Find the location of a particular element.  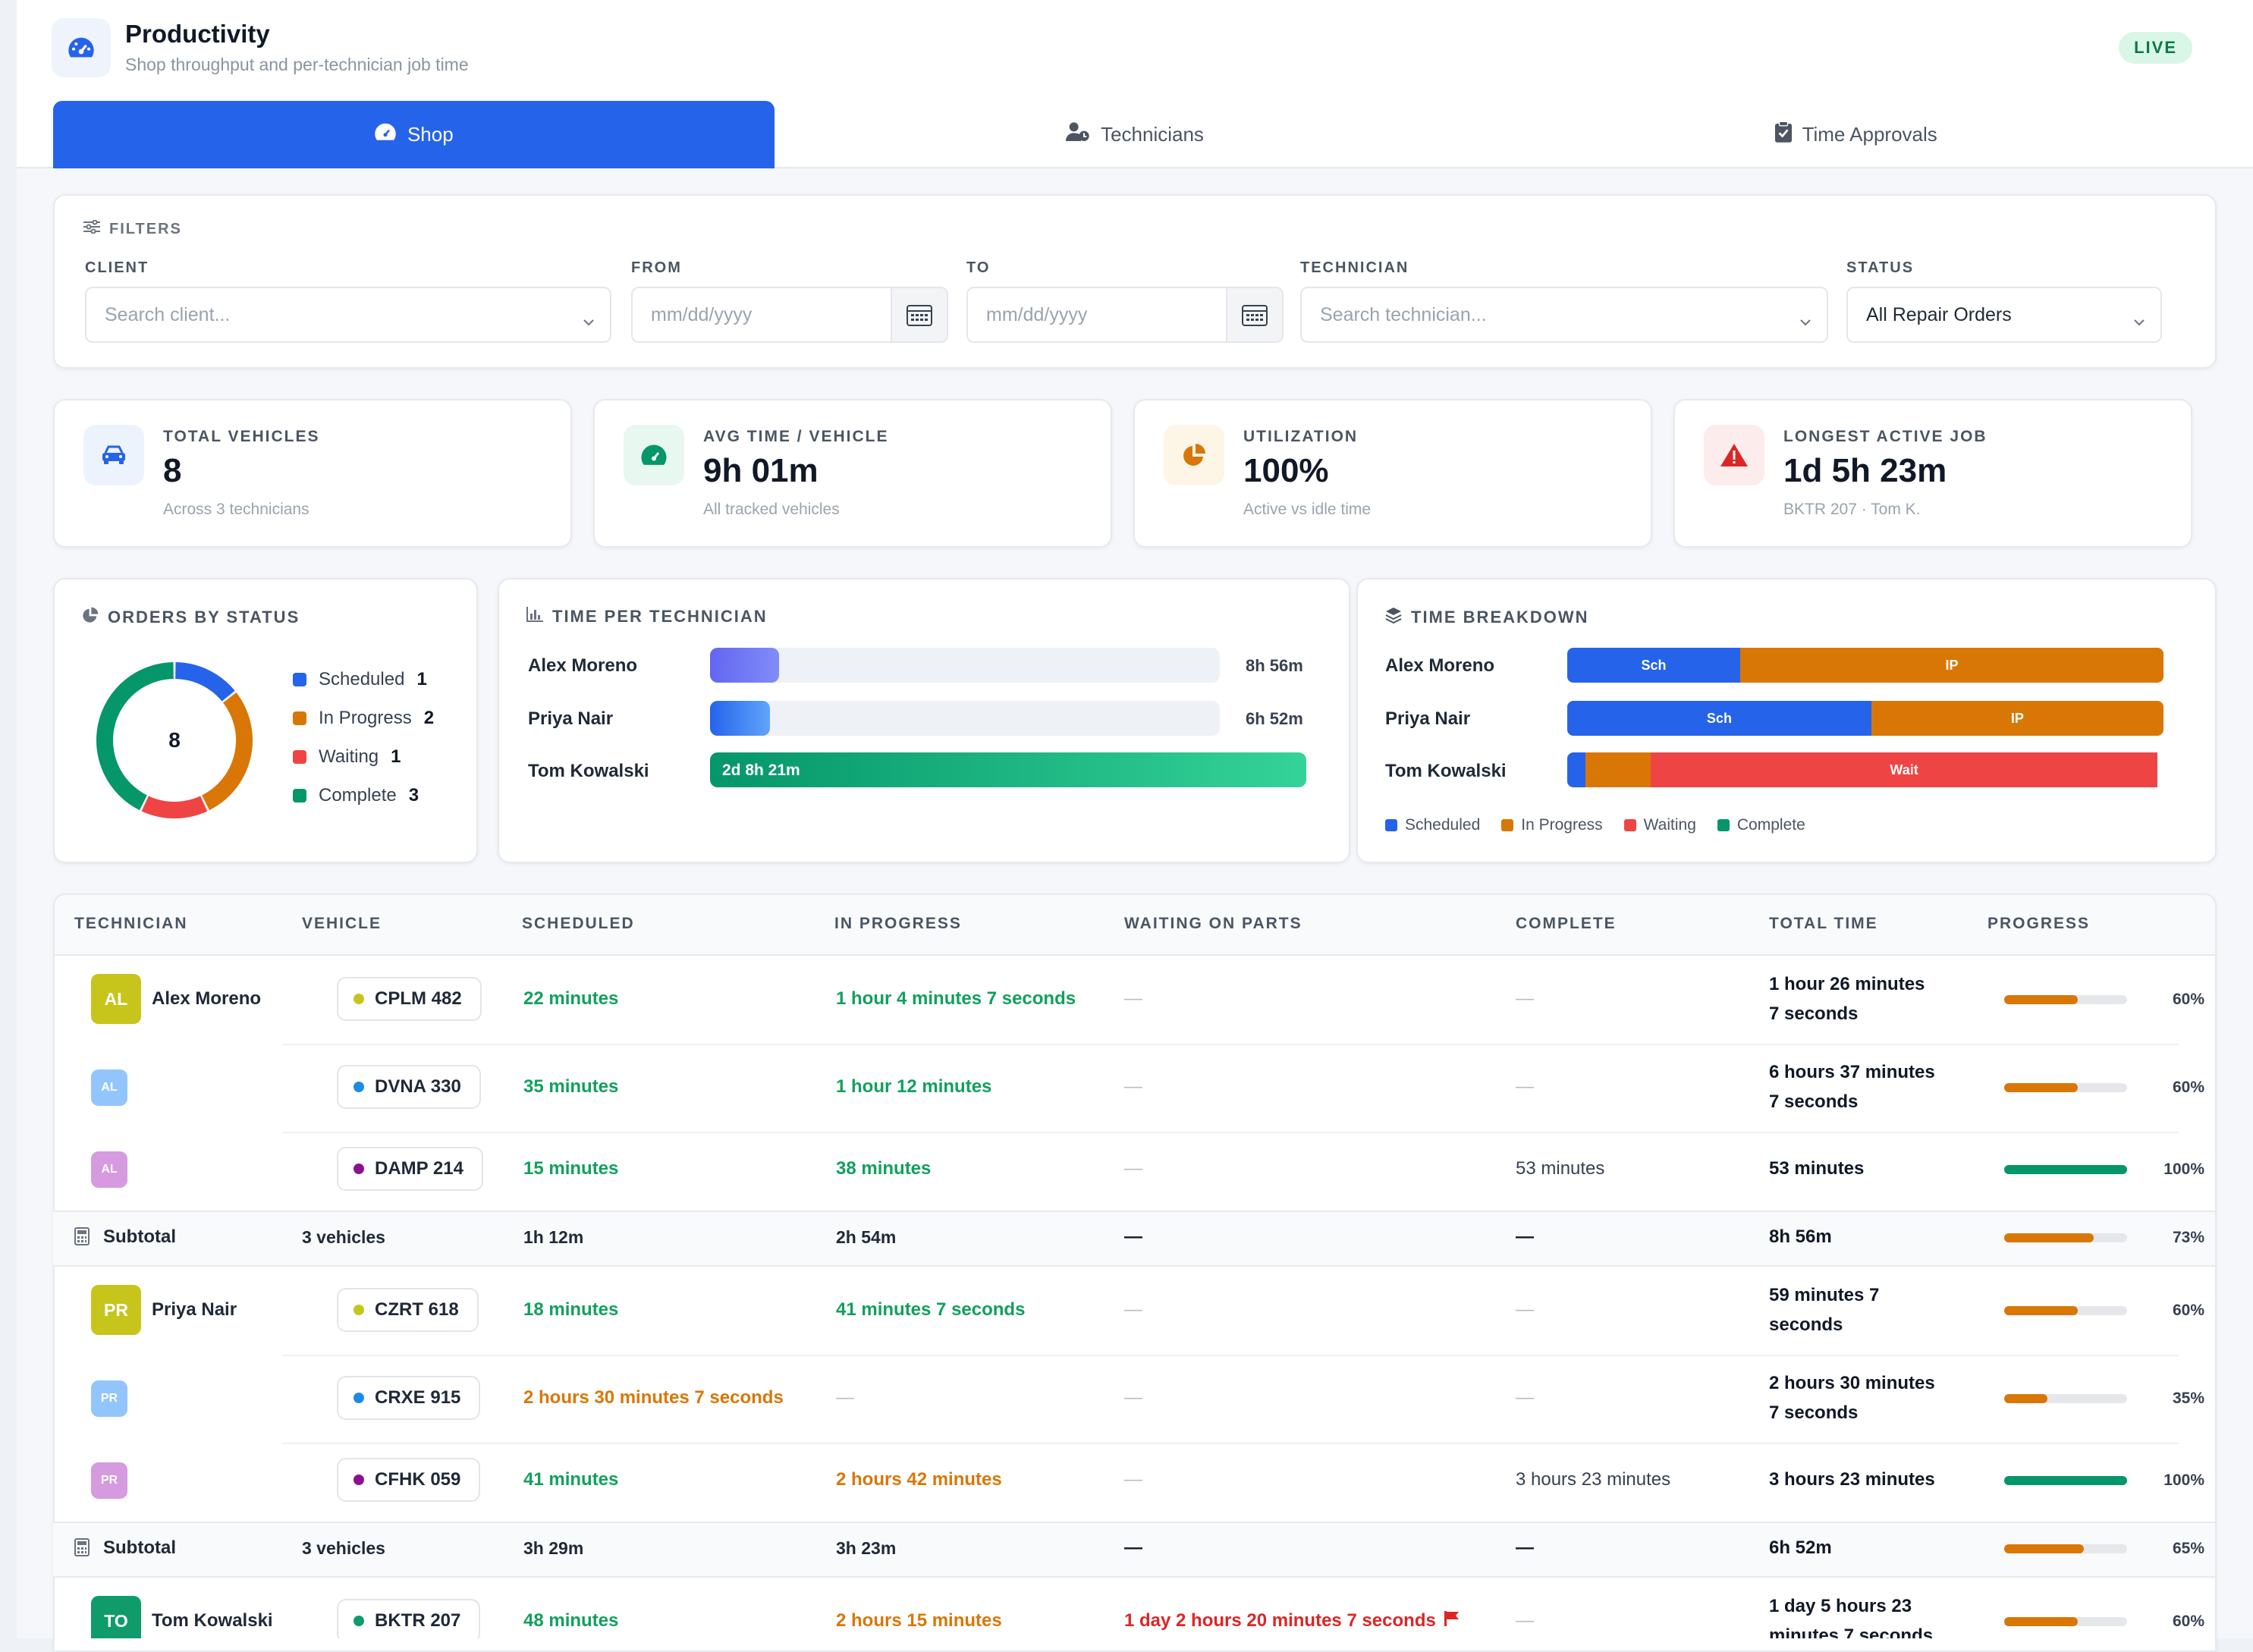

total-time-line: 1 day 5 hours 23 is located at coordinates (1840, 1606).